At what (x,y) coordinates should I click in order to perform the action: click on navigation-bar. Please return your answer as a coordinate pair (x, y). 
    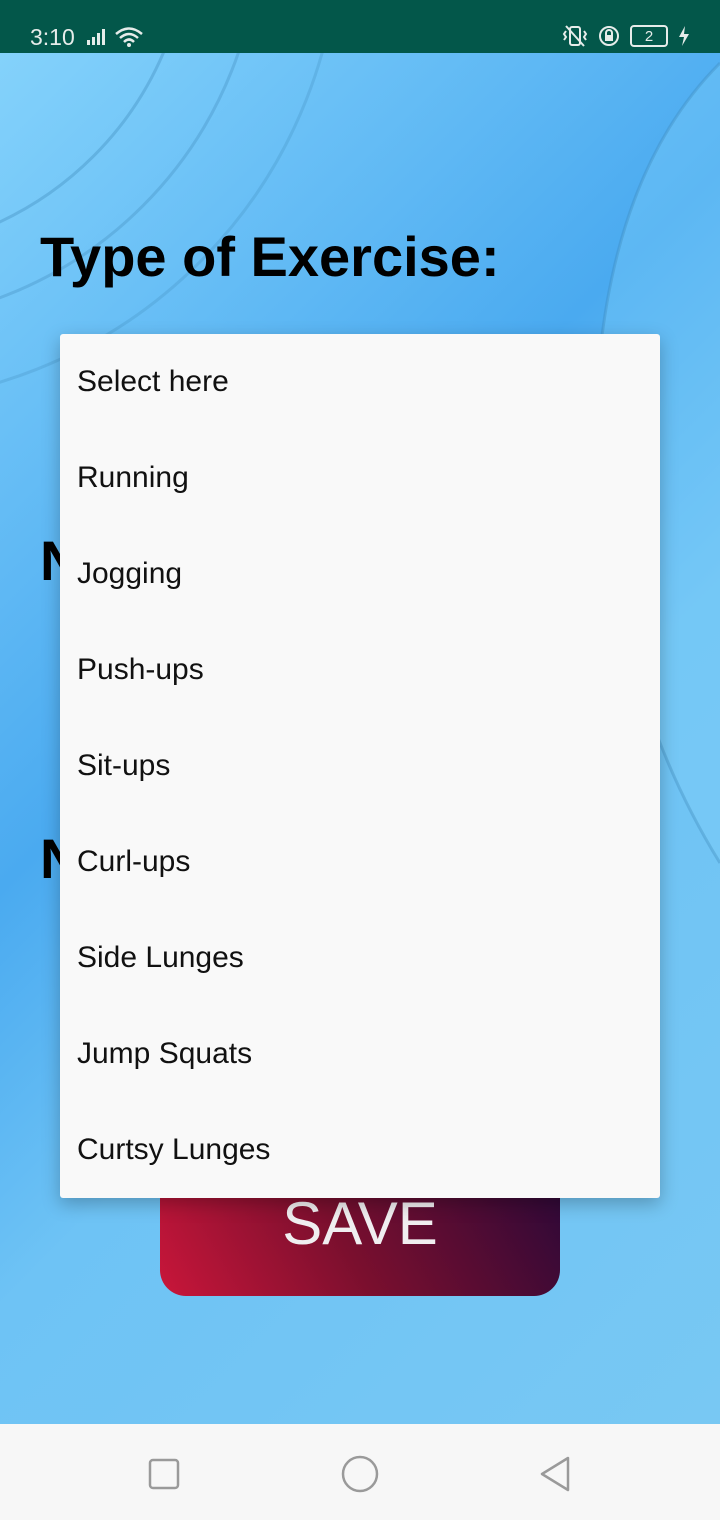
    Looking at the image, I should click on (360, 1472).